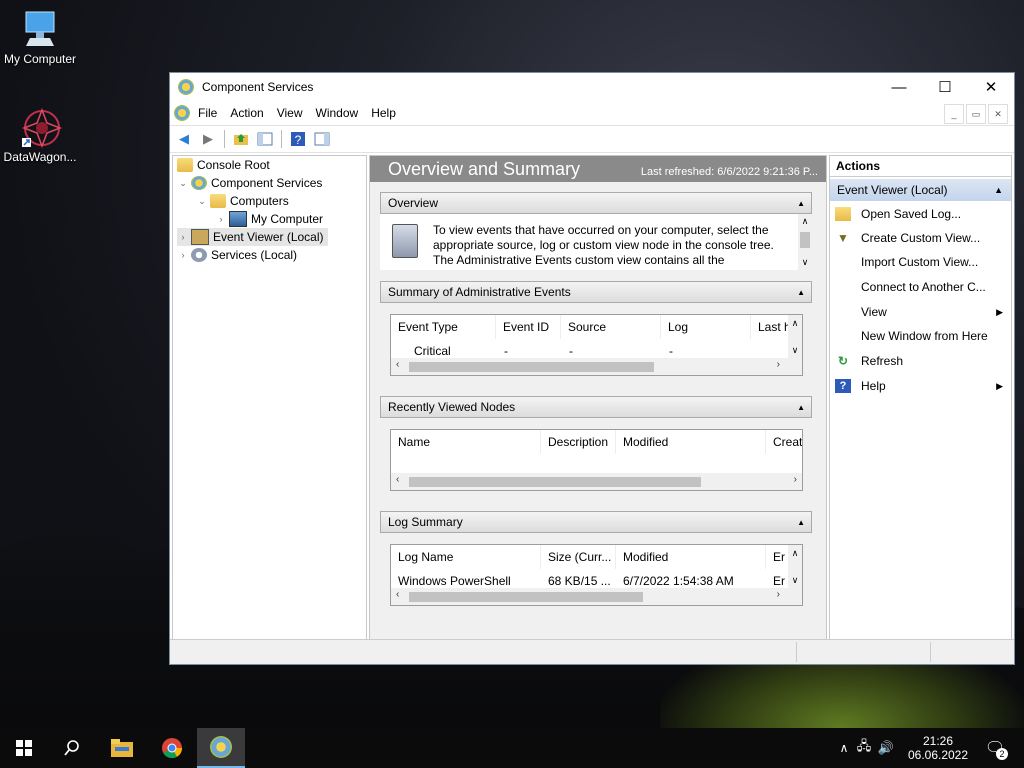  Describe the element at coordinates (596, 522) in the screenshot. I see `section-log-summary-header: Log Summary ▲` at that location.